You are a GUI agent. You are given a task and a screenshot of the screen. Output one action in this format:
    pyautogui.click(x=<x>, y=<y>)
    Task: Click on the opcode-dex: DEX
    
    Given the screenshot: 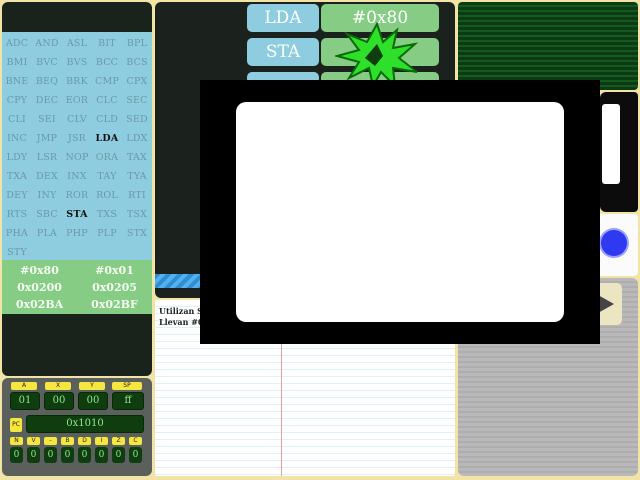 What is the action you would take?
    pyautogui.click(x=47, y=176)
    